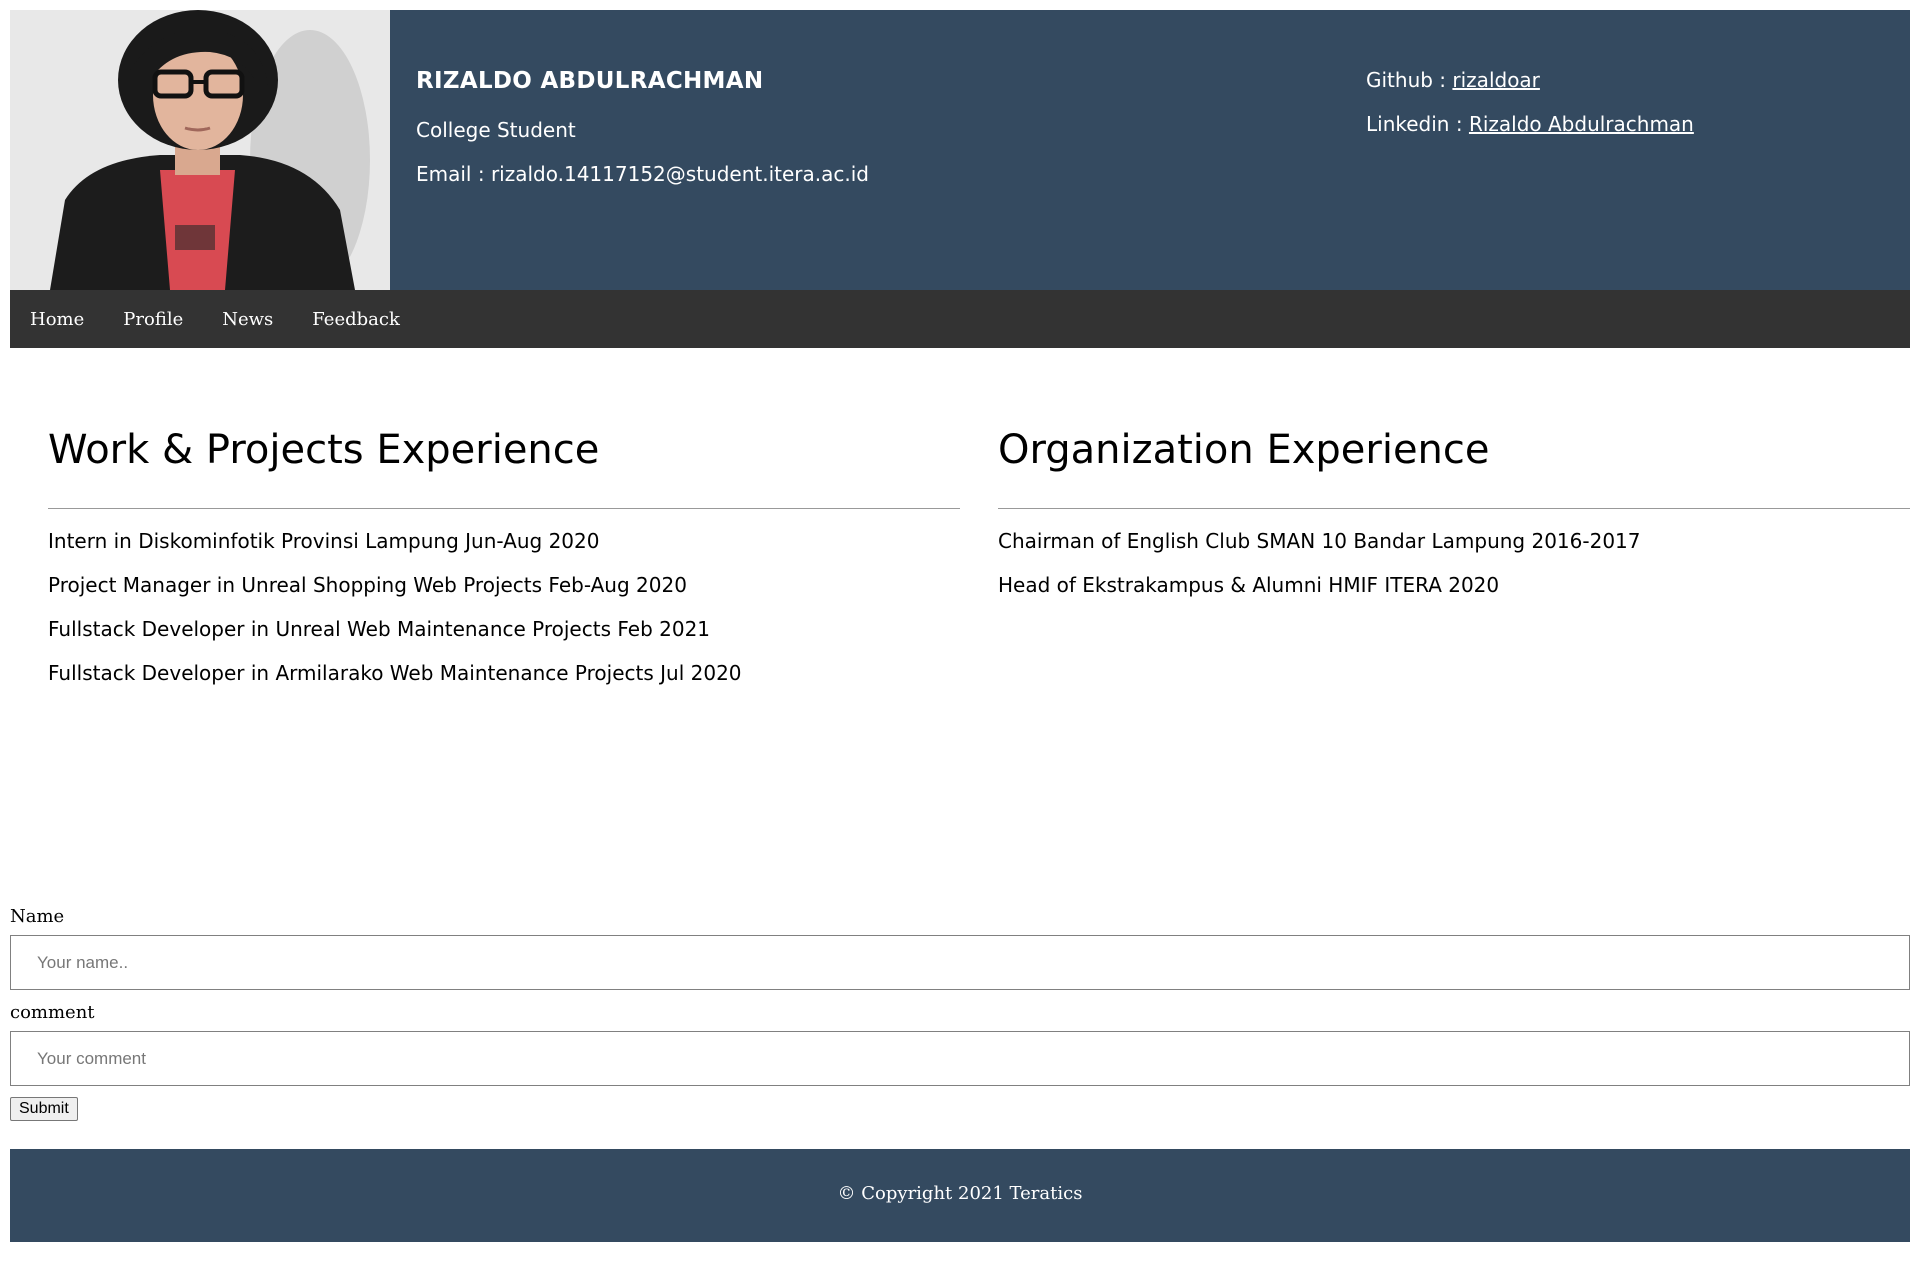 The image size is (1920, 1262). What do you see at coordinates (960, 962) in the screenshot?
I see `name-input` at bounding box center [960, 962].